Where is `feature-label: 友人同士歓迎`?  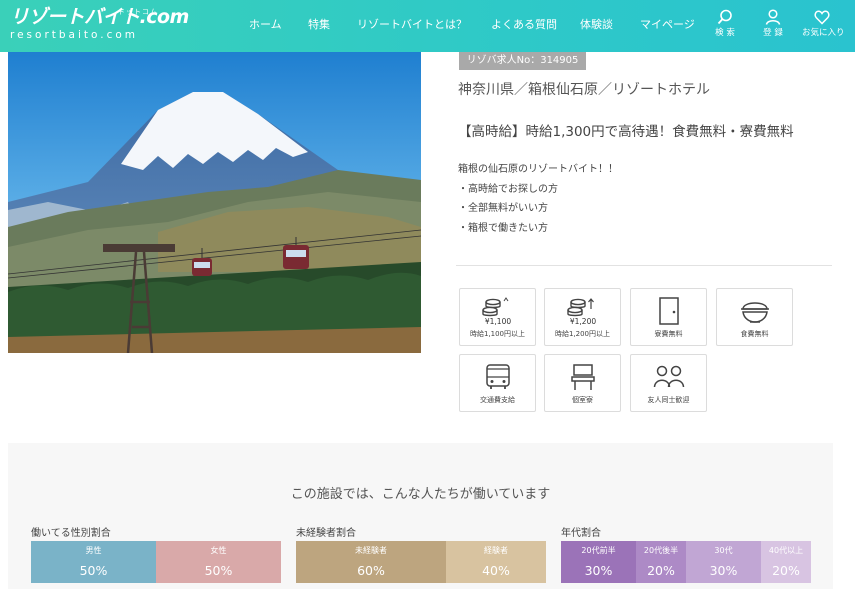 feature-label: 友人同士歓迎 is located at coordinates (668, 400).